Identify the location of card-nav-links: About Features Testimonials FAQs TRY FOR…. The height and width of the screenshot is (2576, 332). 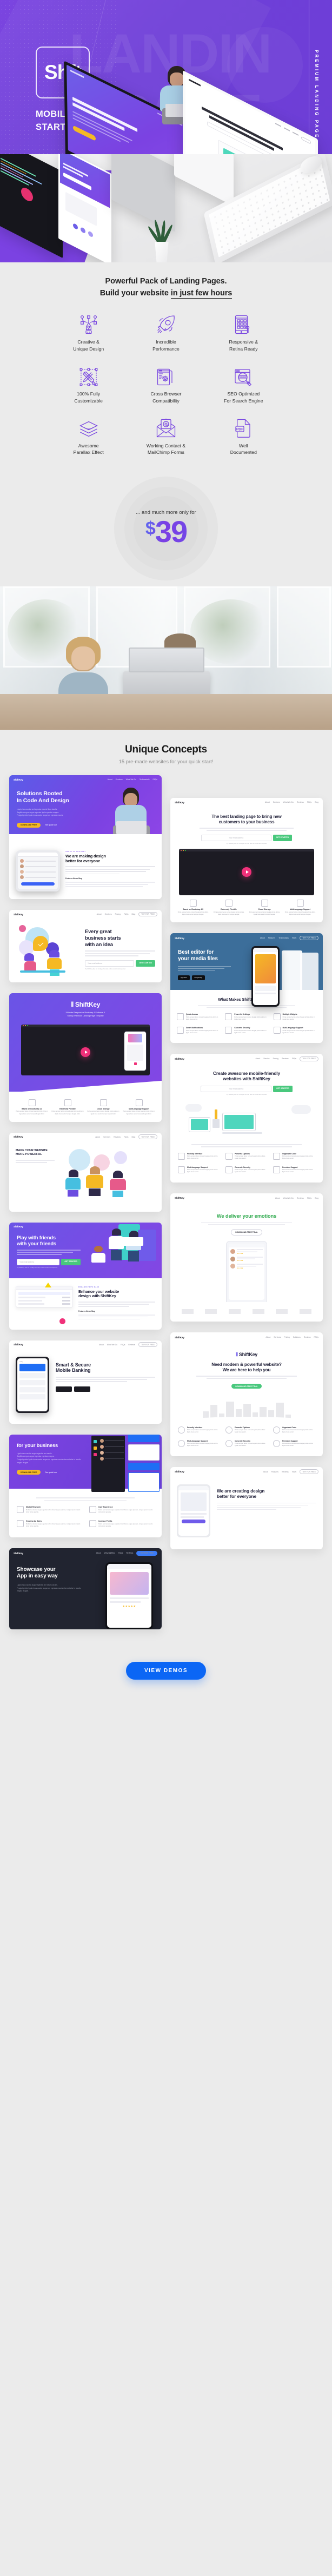
(289, 938).